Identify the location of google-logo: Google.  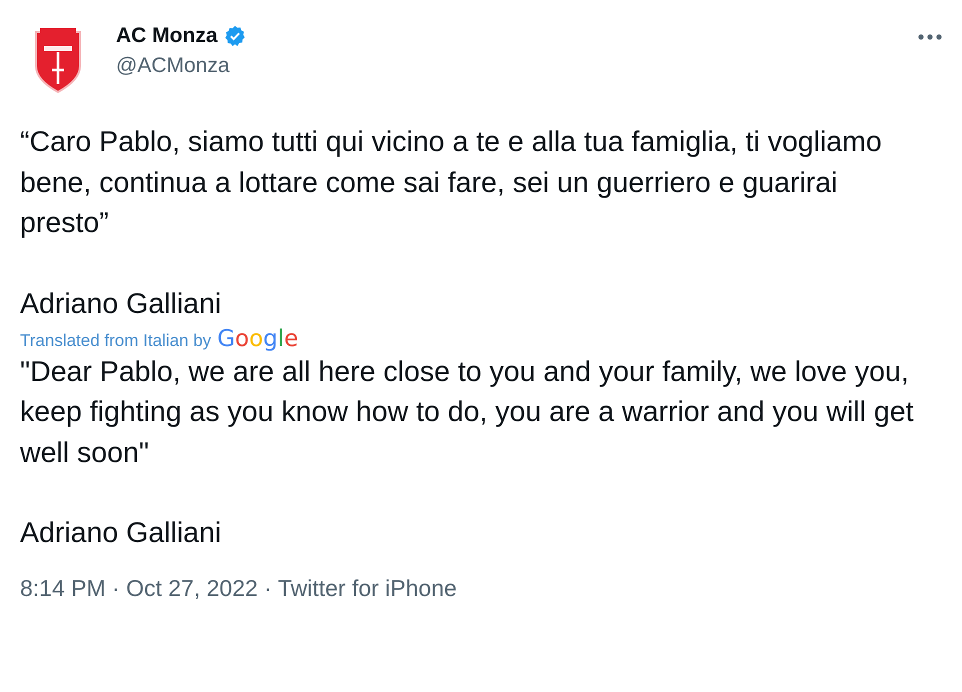
(257, 339).